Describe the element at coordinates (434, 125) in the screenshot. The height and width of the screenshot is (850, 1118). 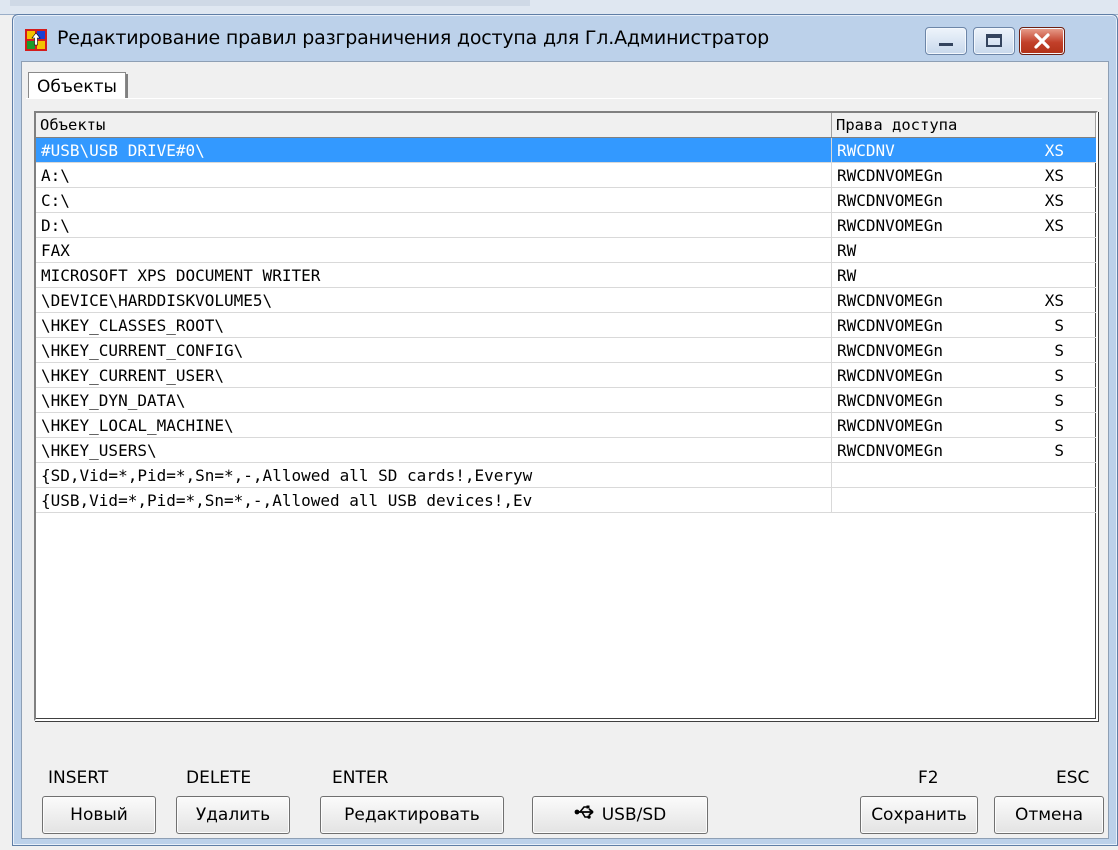
I see `column-header-objects: Объекты` at that location.